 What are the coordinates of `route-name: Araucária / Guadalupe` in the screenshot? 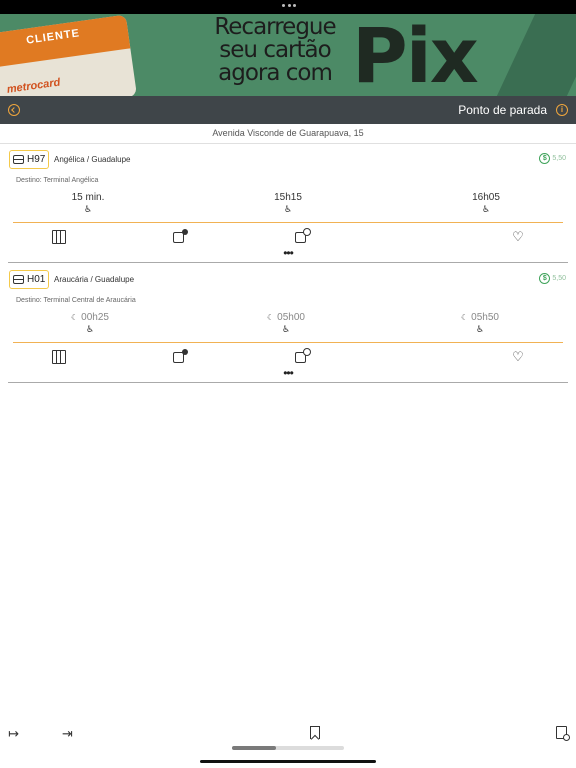 It's located at (94, 279).